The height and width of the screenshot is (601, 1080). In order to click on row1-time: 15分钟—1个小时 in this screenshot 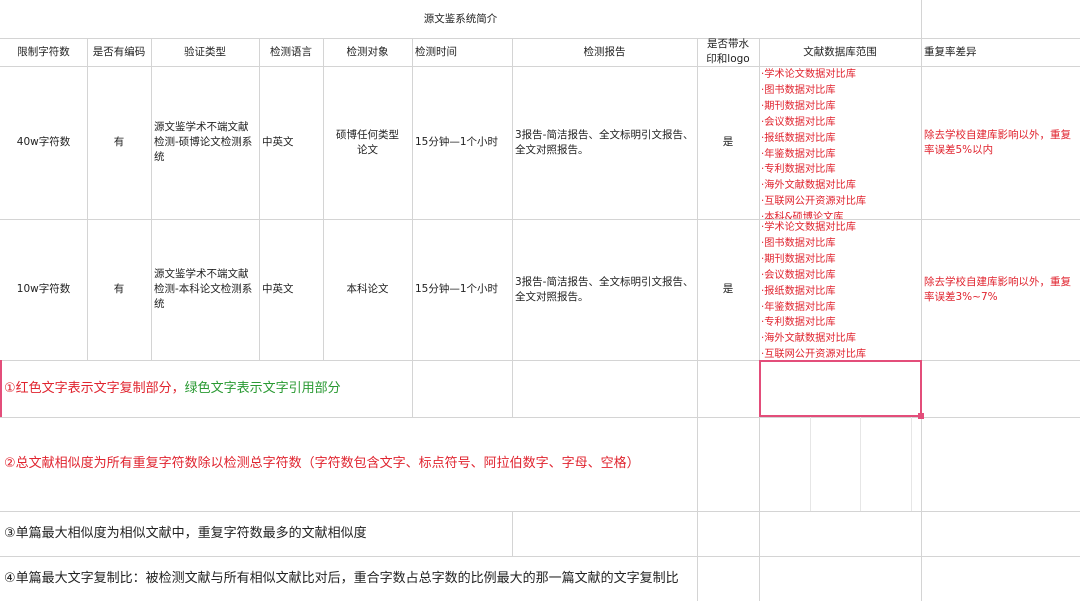, I will do `click(462, 142)`.